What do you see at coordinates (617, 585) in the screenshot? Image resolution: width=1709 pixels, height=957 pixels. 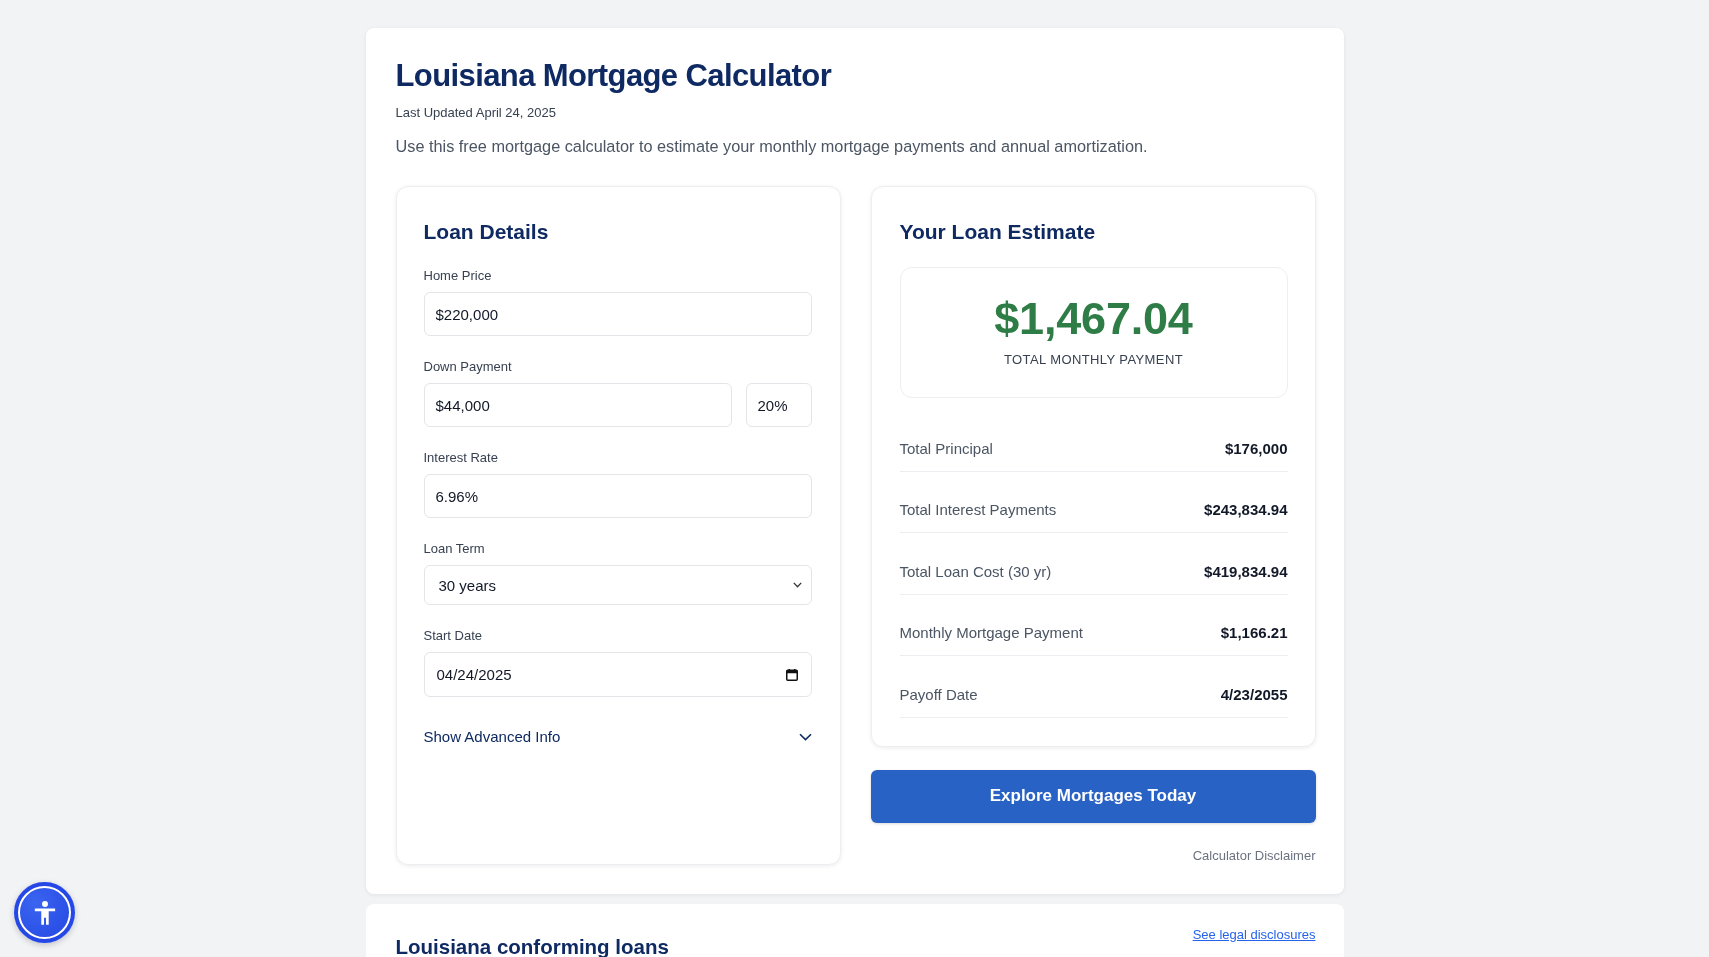 I see `dropdown: 30 years` at bounding box center [617, 585].